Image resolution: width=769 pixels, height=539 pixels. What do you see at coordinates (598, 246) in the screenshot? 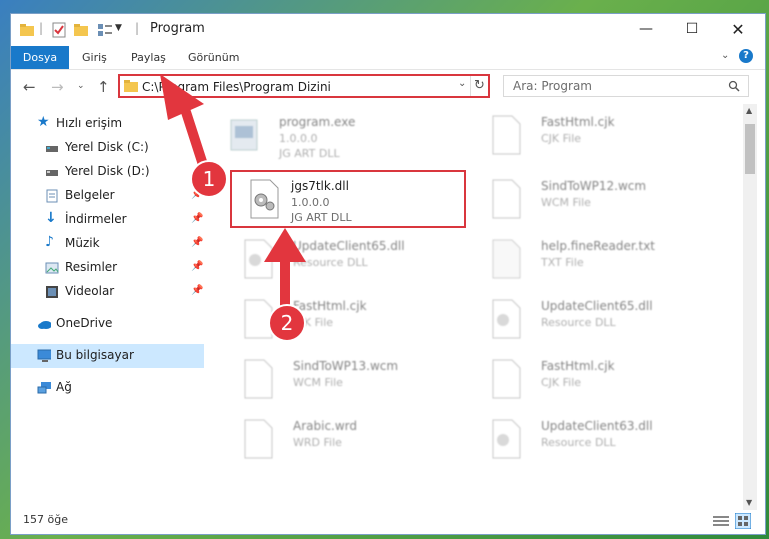
I see `file-name: help.fineReader.txt` at bounding box center [598, 246].